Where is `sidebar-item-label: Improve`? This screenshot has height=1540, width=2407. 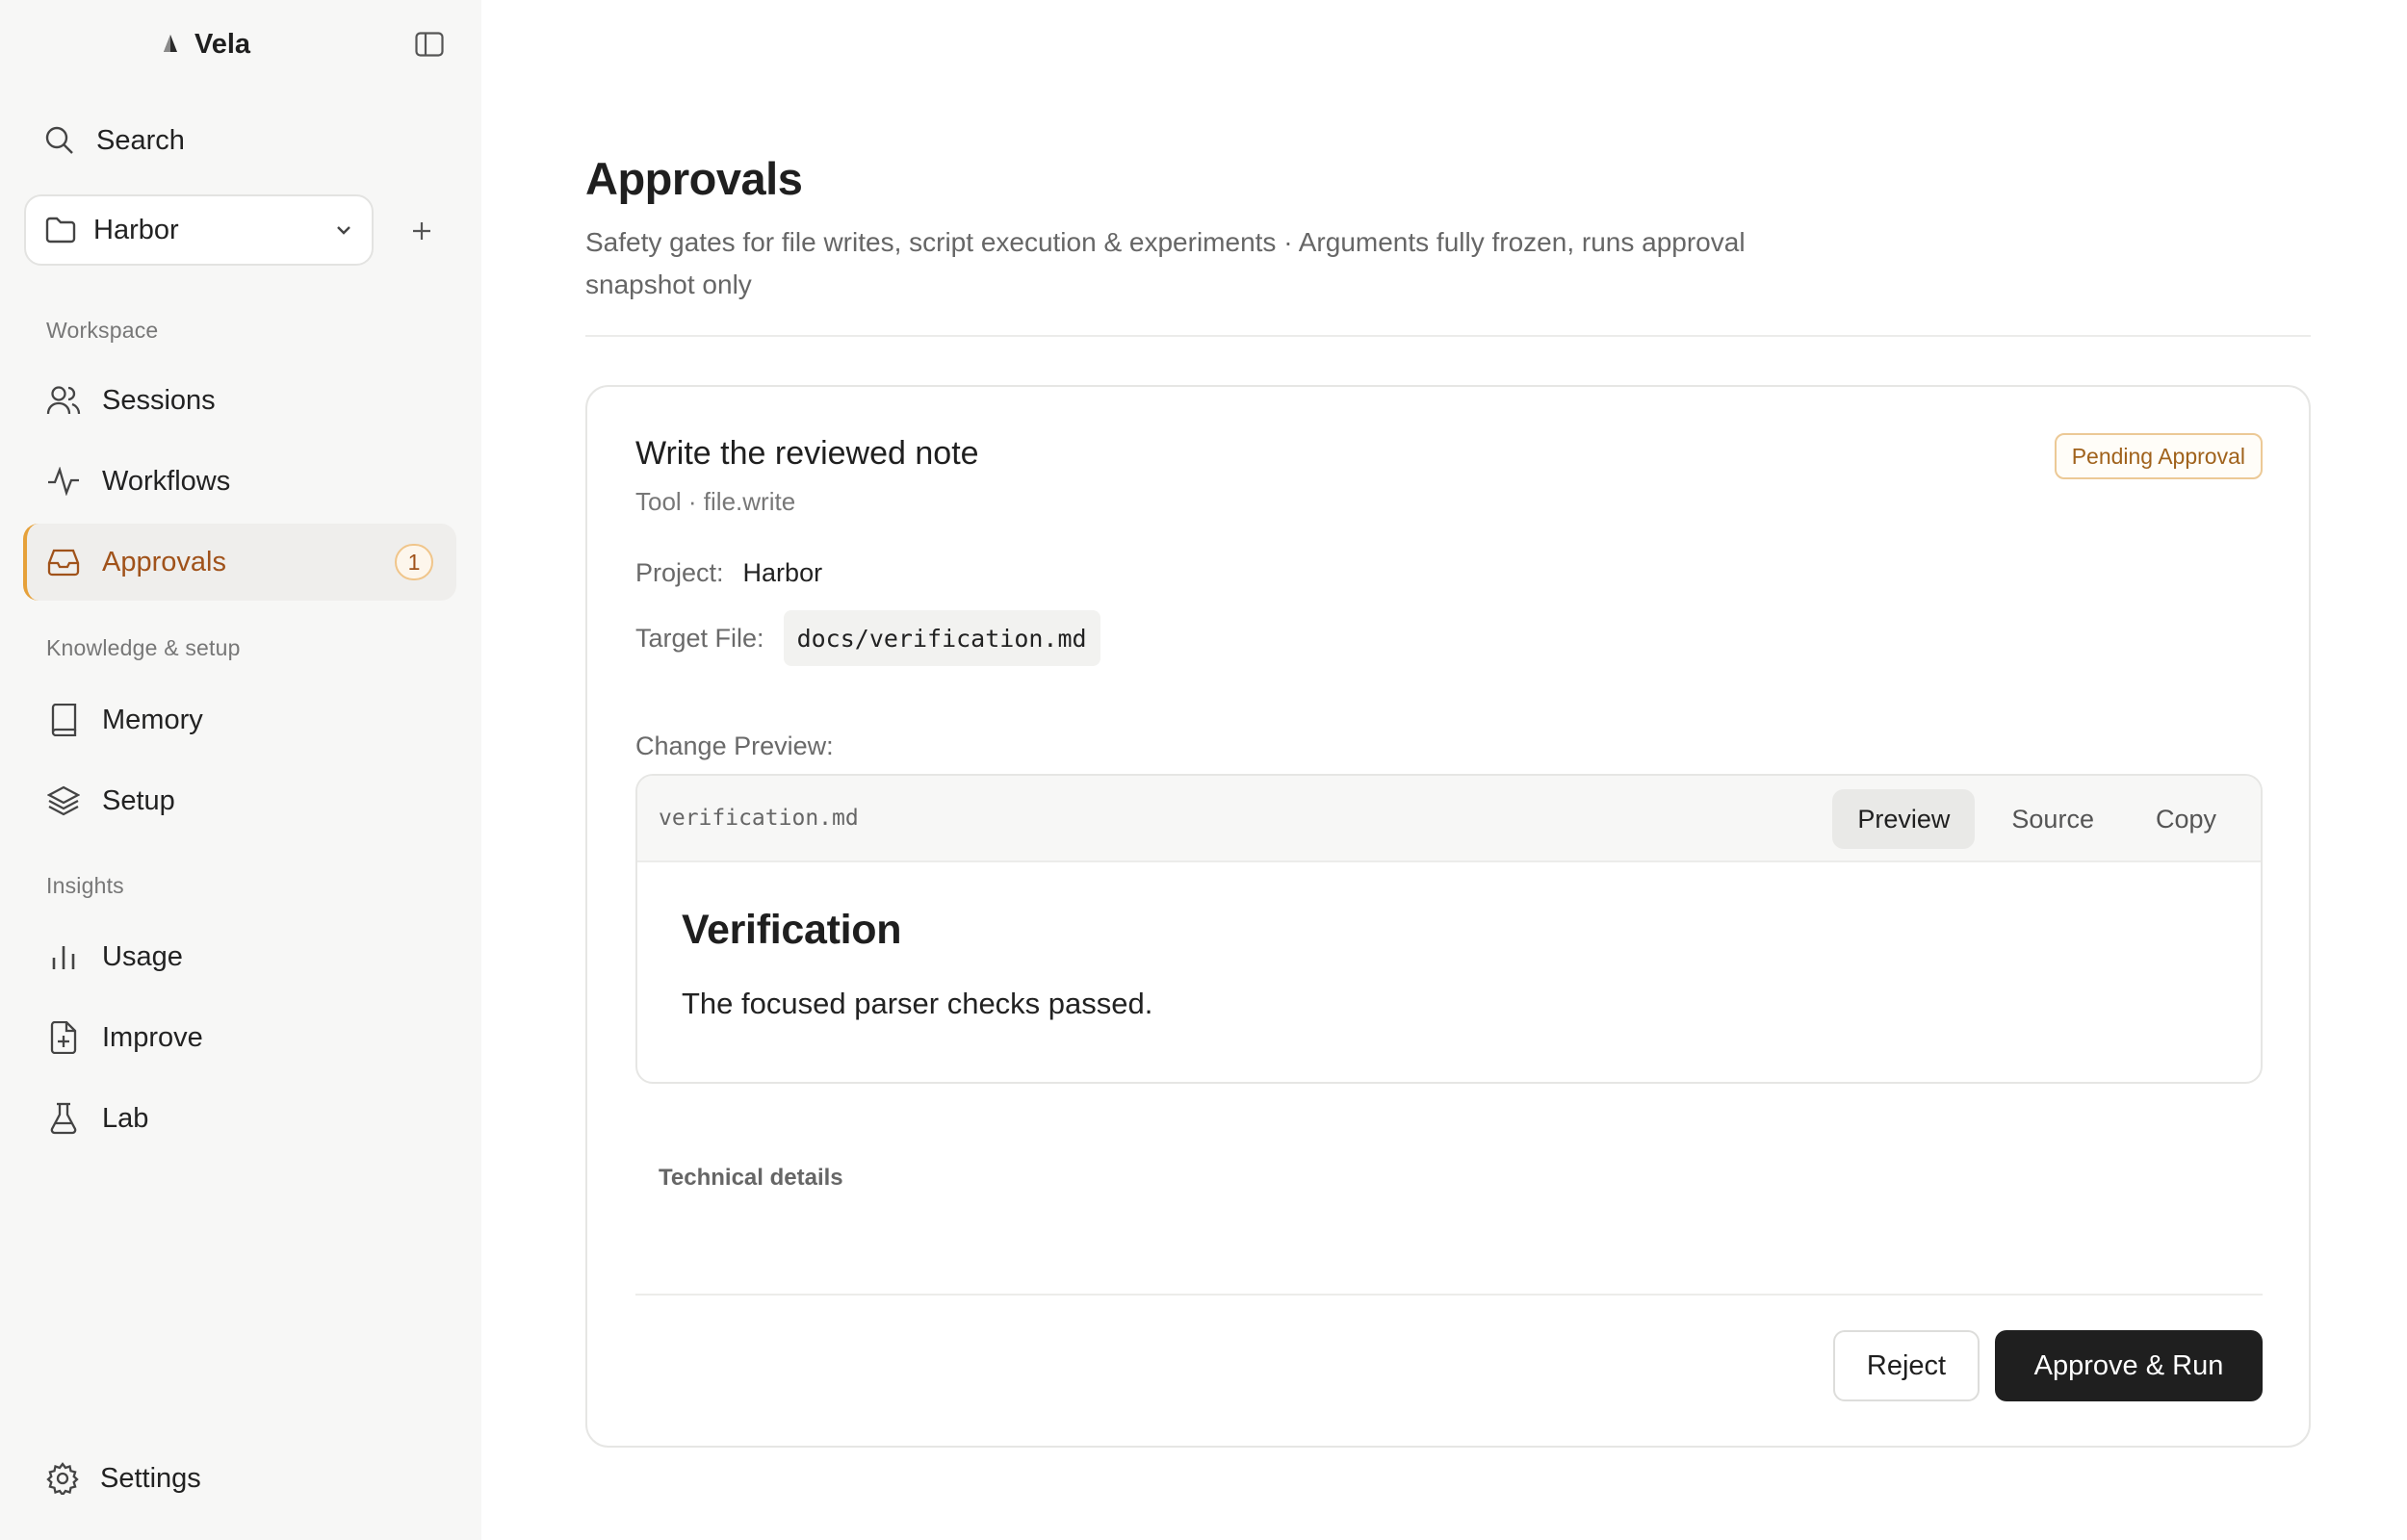
sidebar-item-label: Improve is located at coordinates (152, 1037).